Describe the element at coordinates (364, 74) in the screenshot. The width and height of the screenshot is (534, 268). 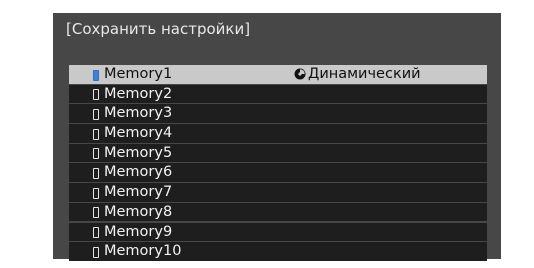
I see `memory-mode-label: Динамический` at that location.